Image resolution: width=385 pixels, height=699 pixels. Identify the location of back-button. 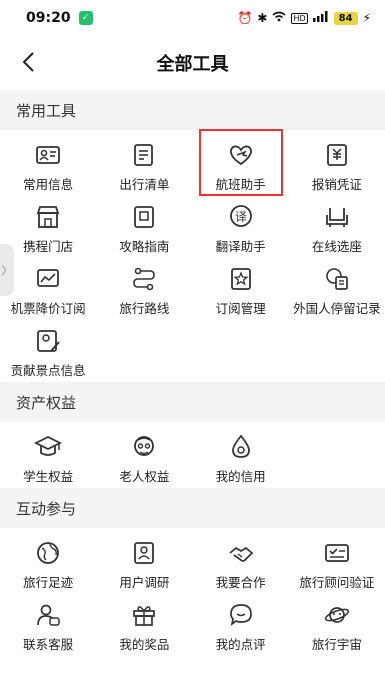
(28, 62).